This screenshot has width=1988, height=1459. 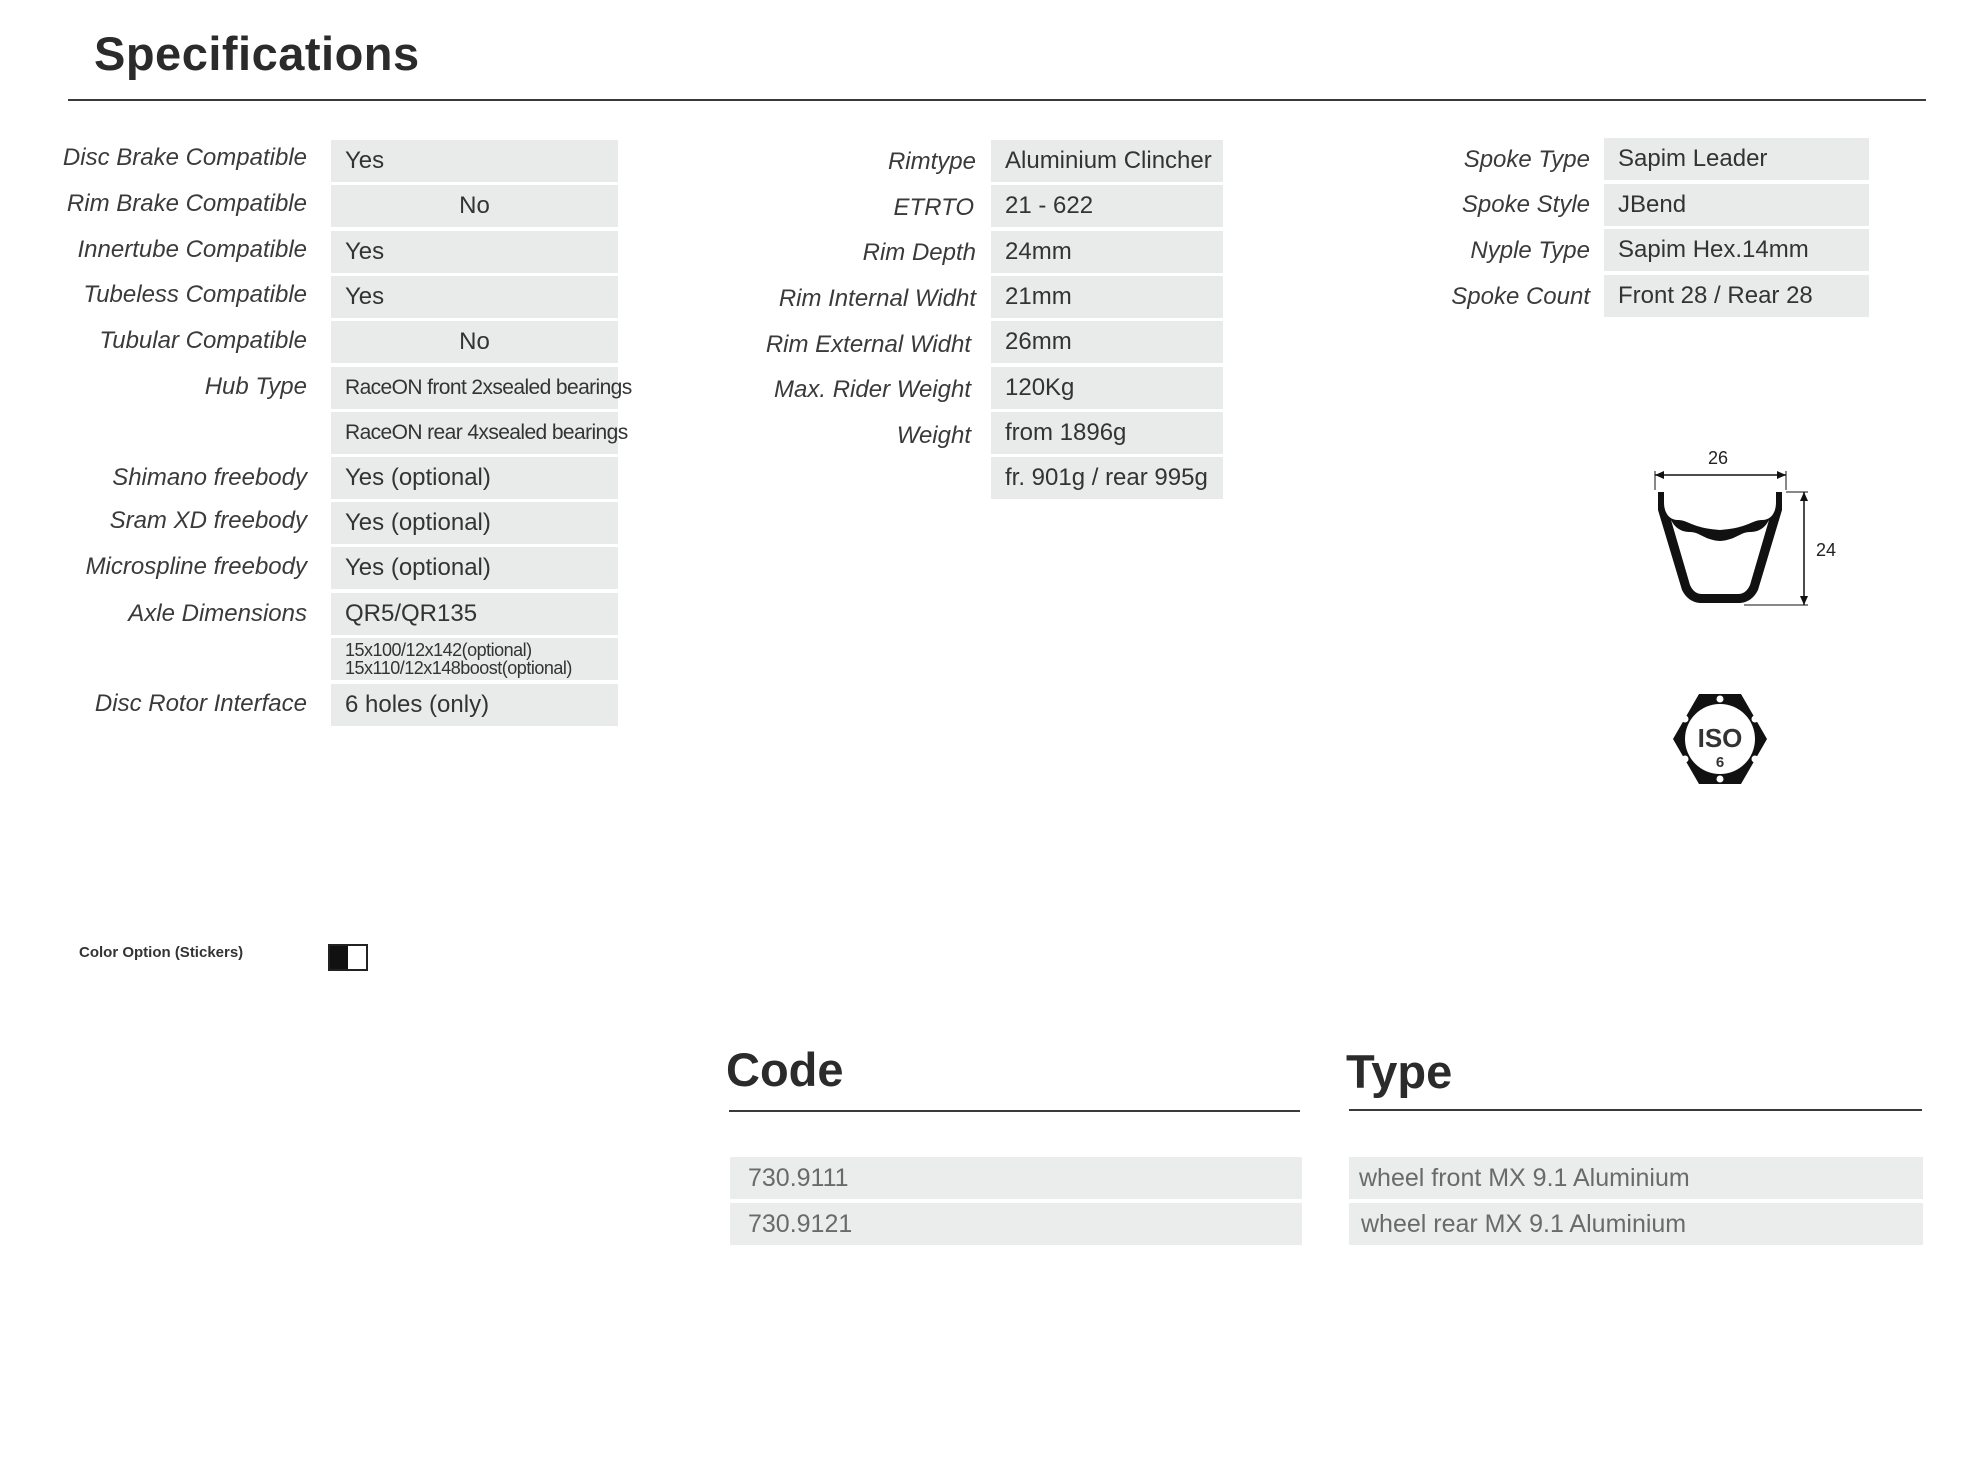 I want to click on color-swatch, so click(x=348, y=957).